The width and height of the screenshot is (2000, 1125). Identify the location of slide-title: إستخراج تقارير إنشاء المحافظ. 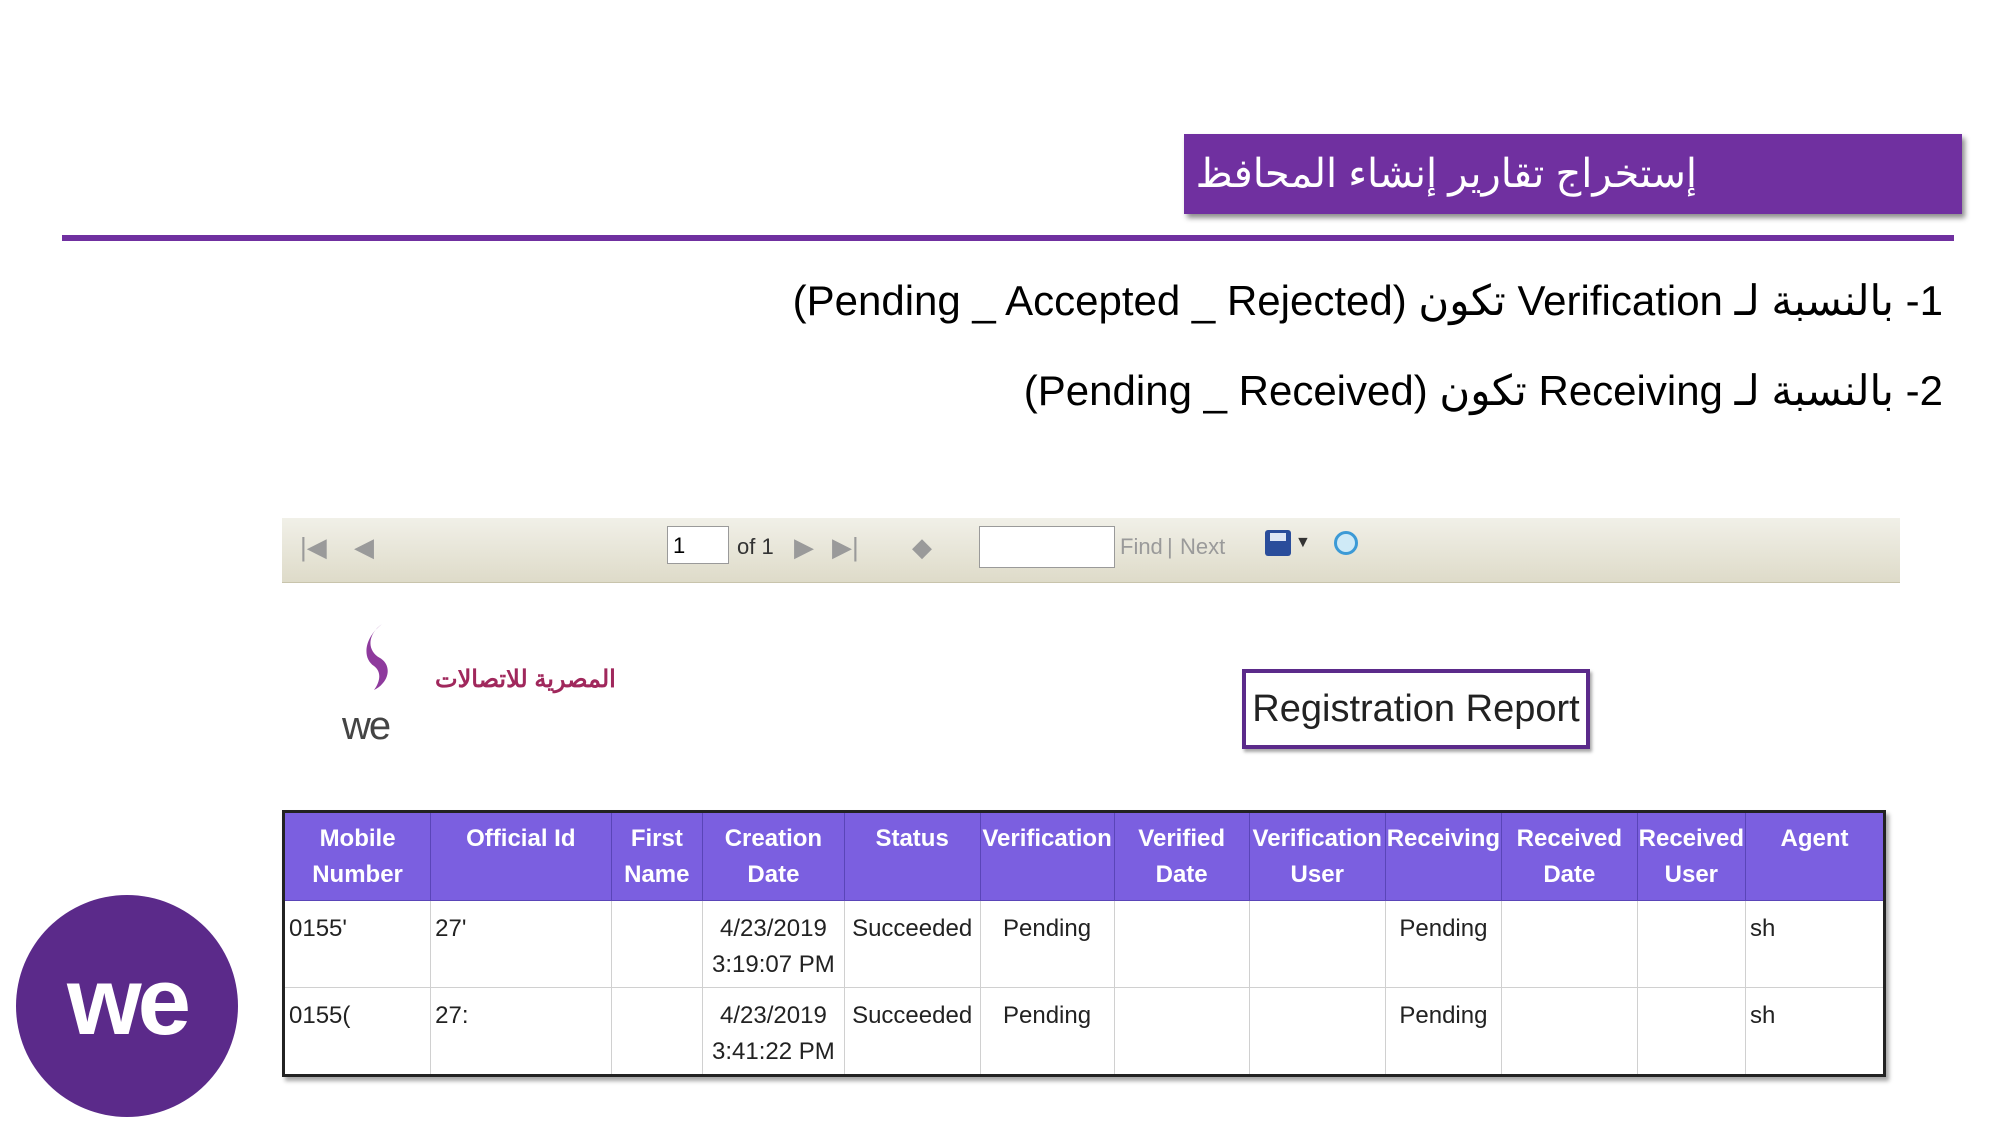
(1573, 174).